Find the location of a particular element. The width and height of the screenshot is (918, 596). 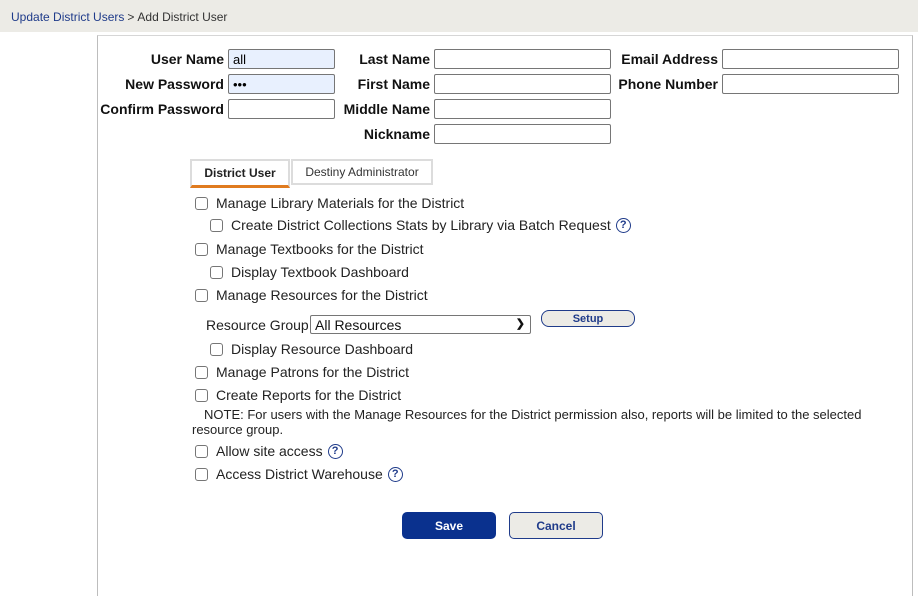

breadcrumb: Update District Users > Add District User is located at coordinates (119, 17).